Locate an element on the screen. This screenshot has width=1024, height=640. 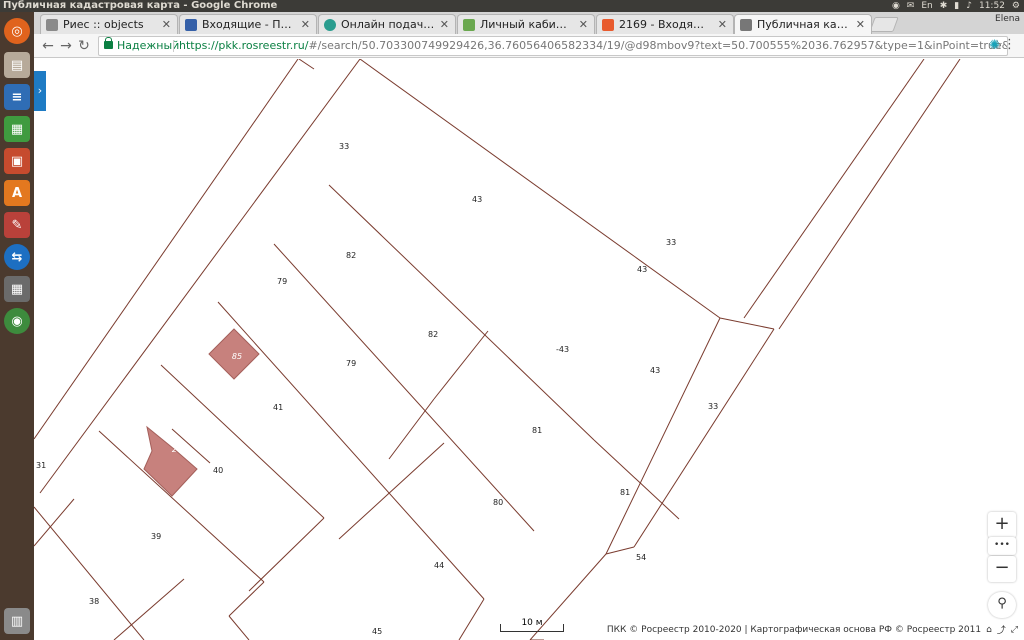
mail-icon is located at coordinates (191, 24).